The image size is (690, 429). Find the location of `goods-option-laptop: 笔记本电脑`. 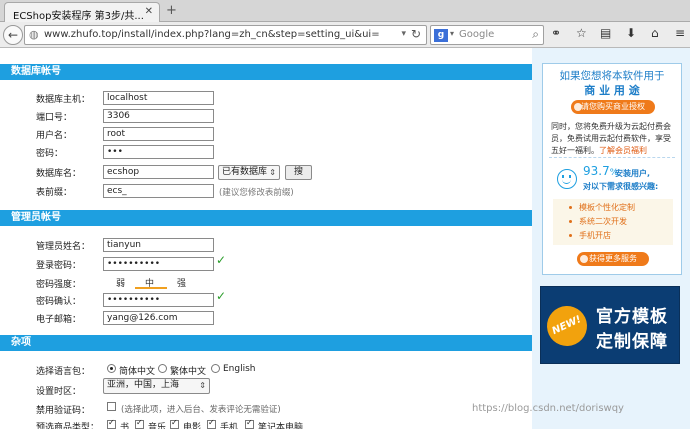

goods-option-laptop: 笔记本电脑 is located at coordinates (281, 426).